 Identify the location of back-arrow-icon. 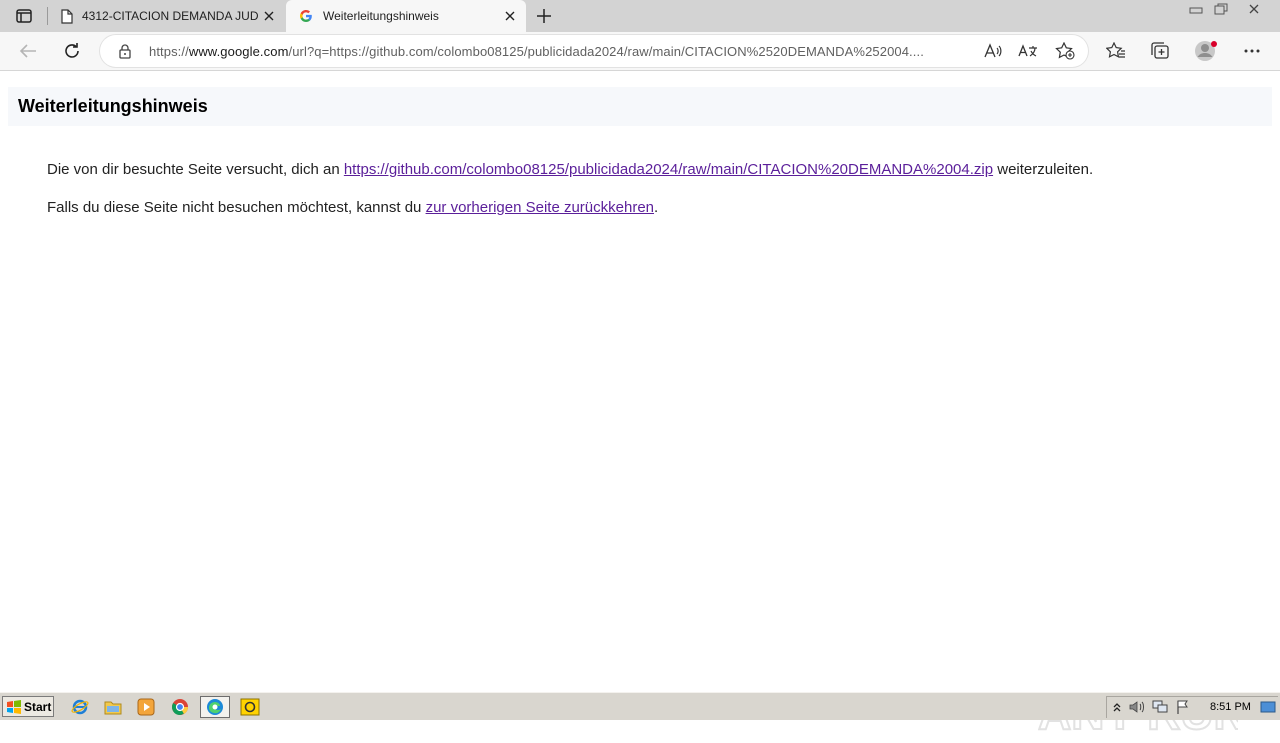
(27, 51).